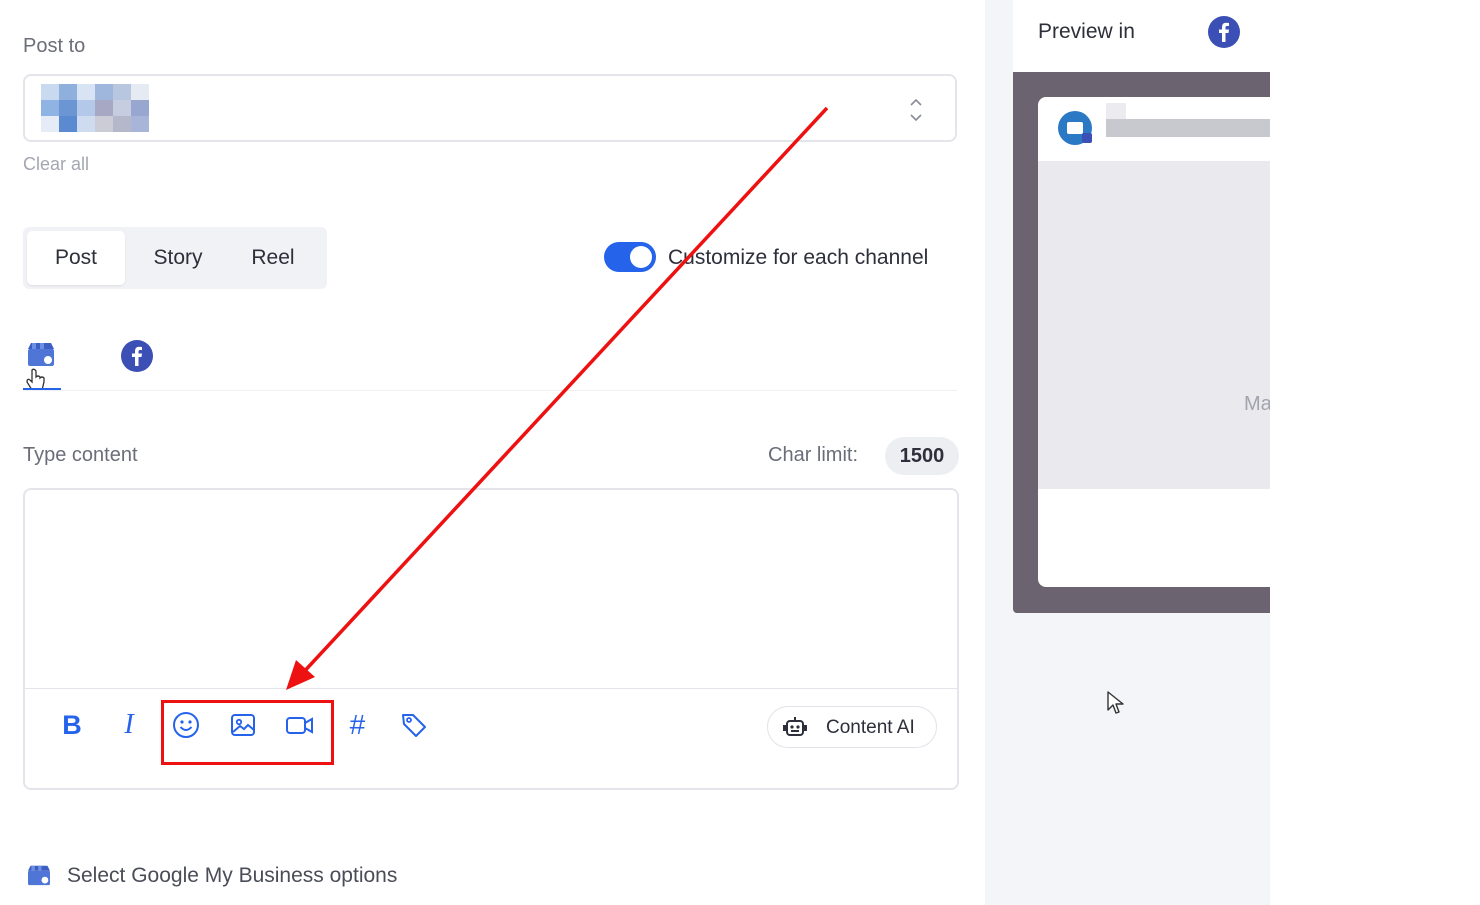  What do you see at coordinates (247, 732) in the screenshot?
I see `annotation-highlight-box` at bounding box center [247, 732].